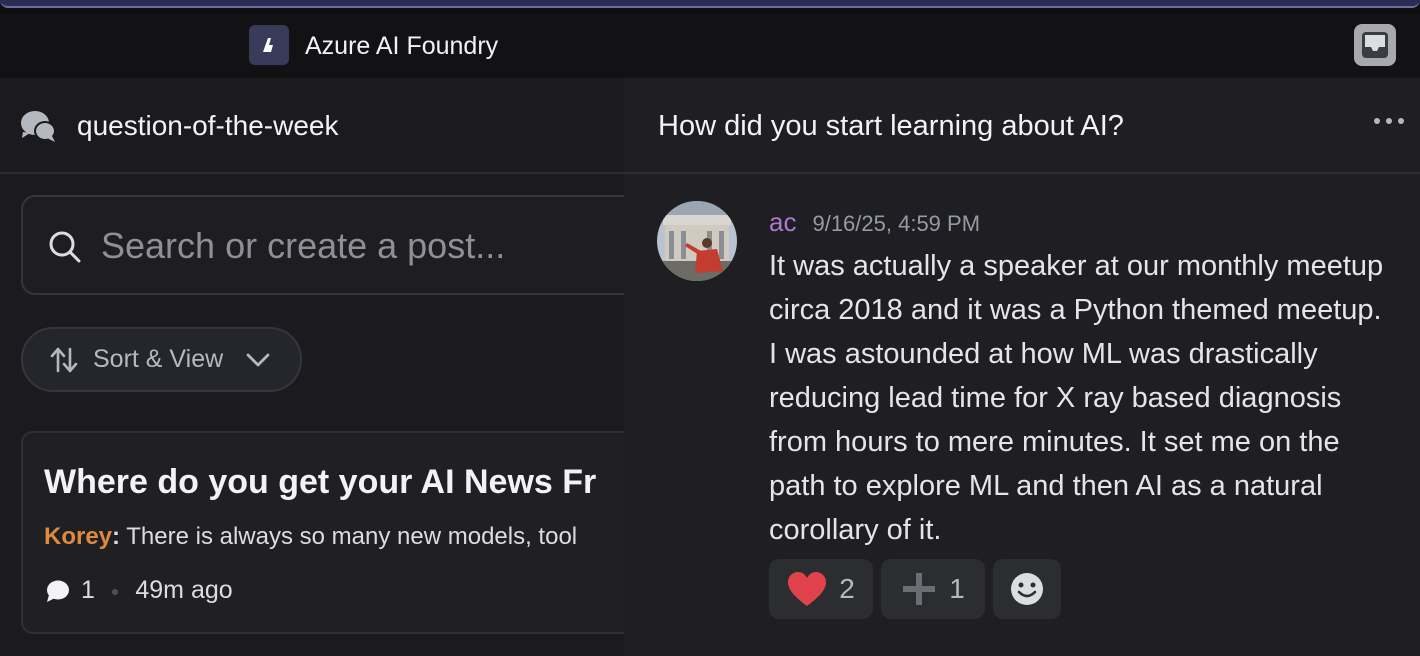 The image size is (1420, 656). I want to click on search-icon, so click(65, 247).